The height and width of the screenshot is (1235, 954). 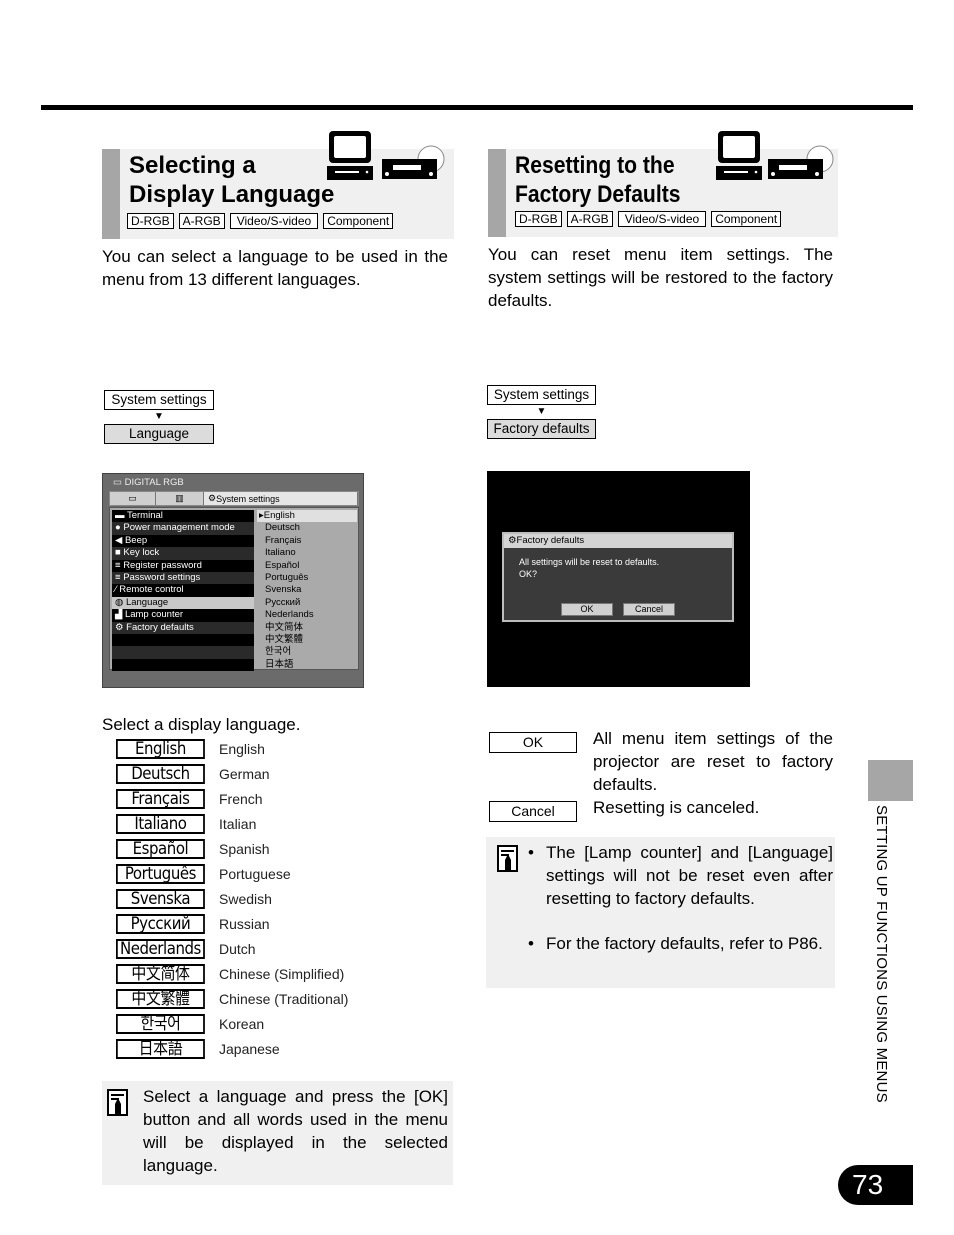 What do you see at coordinates (598, 194) in the screenshot?
I see `title-line-2: Factory Defaults` at bounding box center [598, 194].